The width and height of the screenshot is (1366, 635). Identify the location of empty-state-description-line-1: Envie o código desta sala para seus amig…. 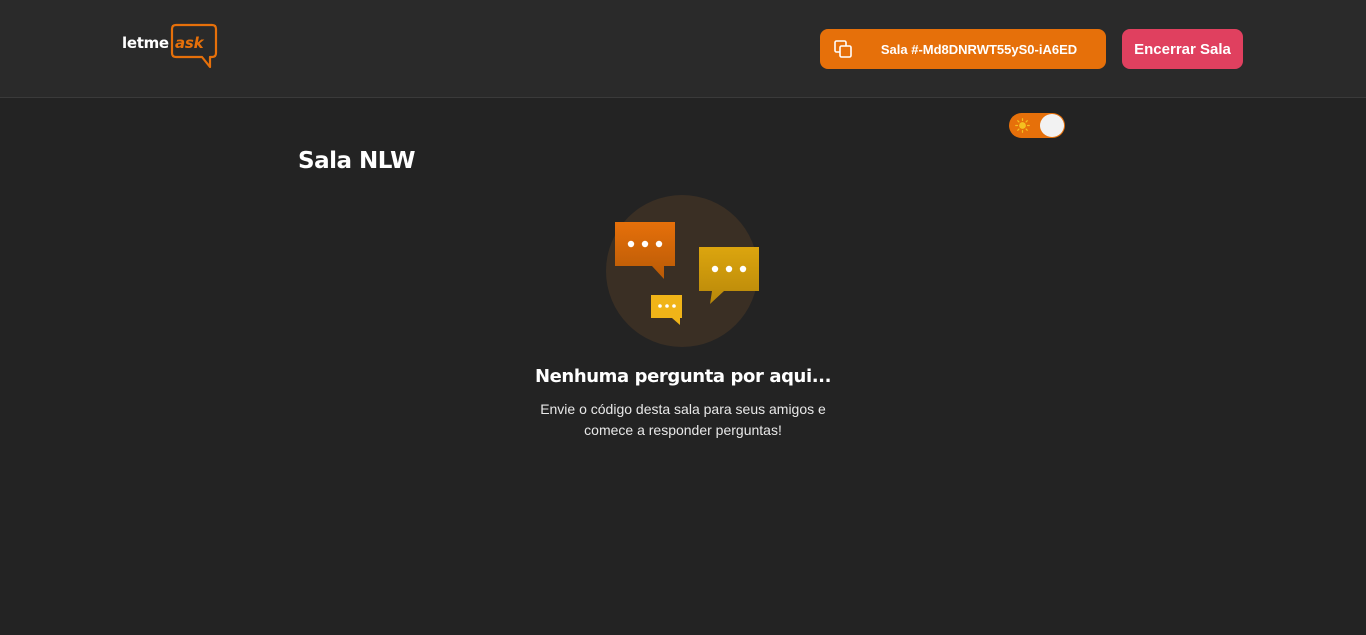
(683, 409).